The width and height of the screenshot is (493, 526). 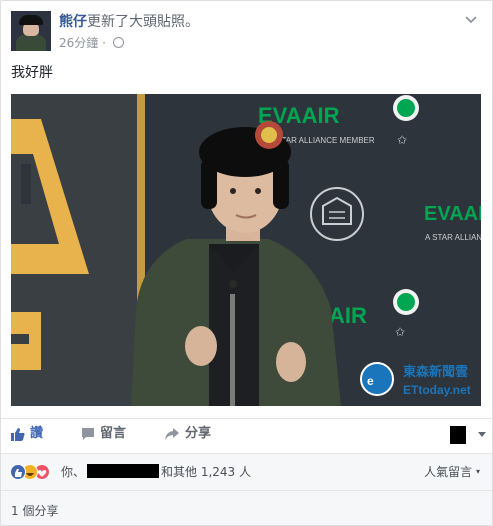 What do you see at coordinates (143, 22) in the screenshot?
I see `post-action-text: 更新了大頭貼照。` at bounding box center [143, 22].